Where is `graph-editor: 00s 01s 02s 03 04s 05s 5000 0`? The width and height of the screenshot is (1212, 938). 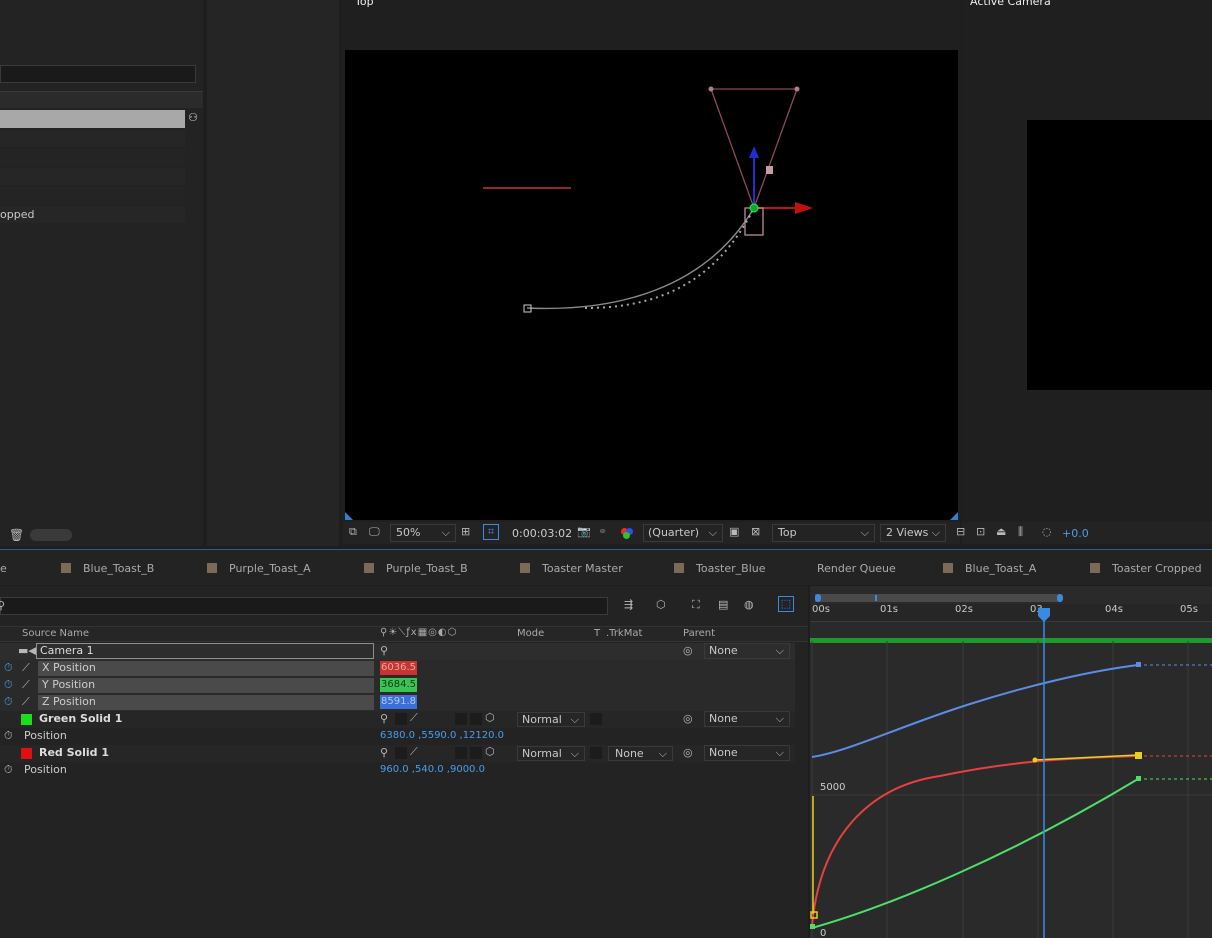
graph-editor: 00s 01s 02s 03 04s 05s 5000 0 is located at coordinates (1011, 762).